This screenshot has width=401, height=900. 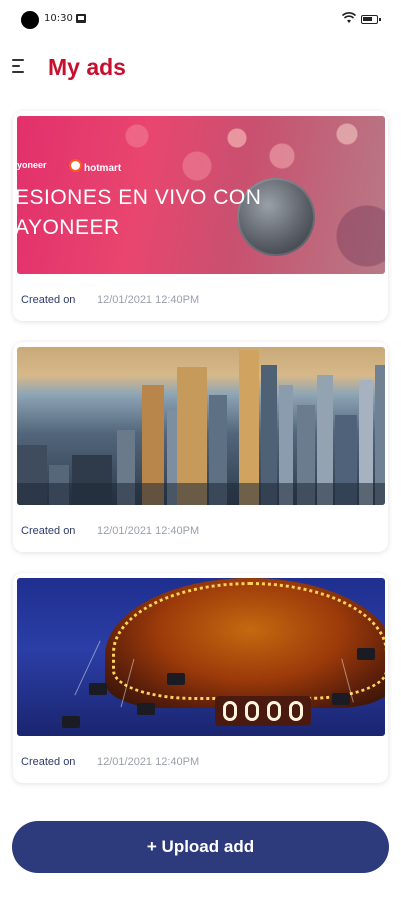 I want to click on notification-app-icon, so click(x=81, y=18).